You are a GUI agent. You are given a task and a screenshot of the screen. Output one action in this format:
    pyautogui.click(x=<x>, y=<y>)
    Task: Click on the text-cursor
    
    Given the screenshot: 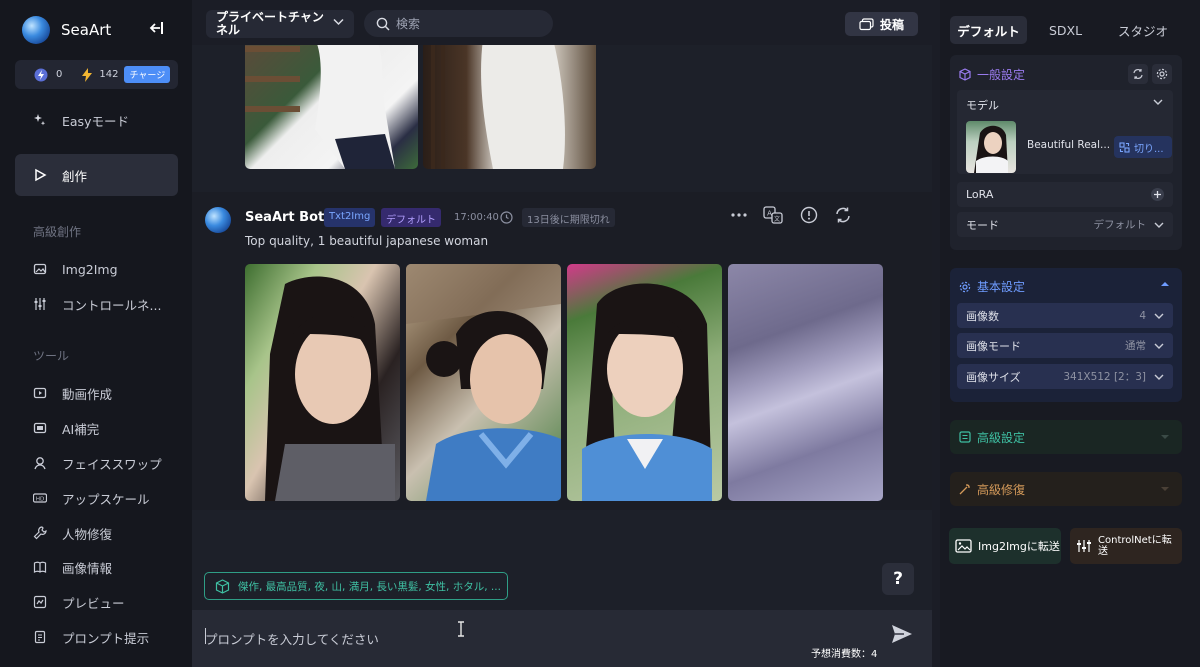 What is the action you would take?
    pyautogui.click(x=205, y=636)
    